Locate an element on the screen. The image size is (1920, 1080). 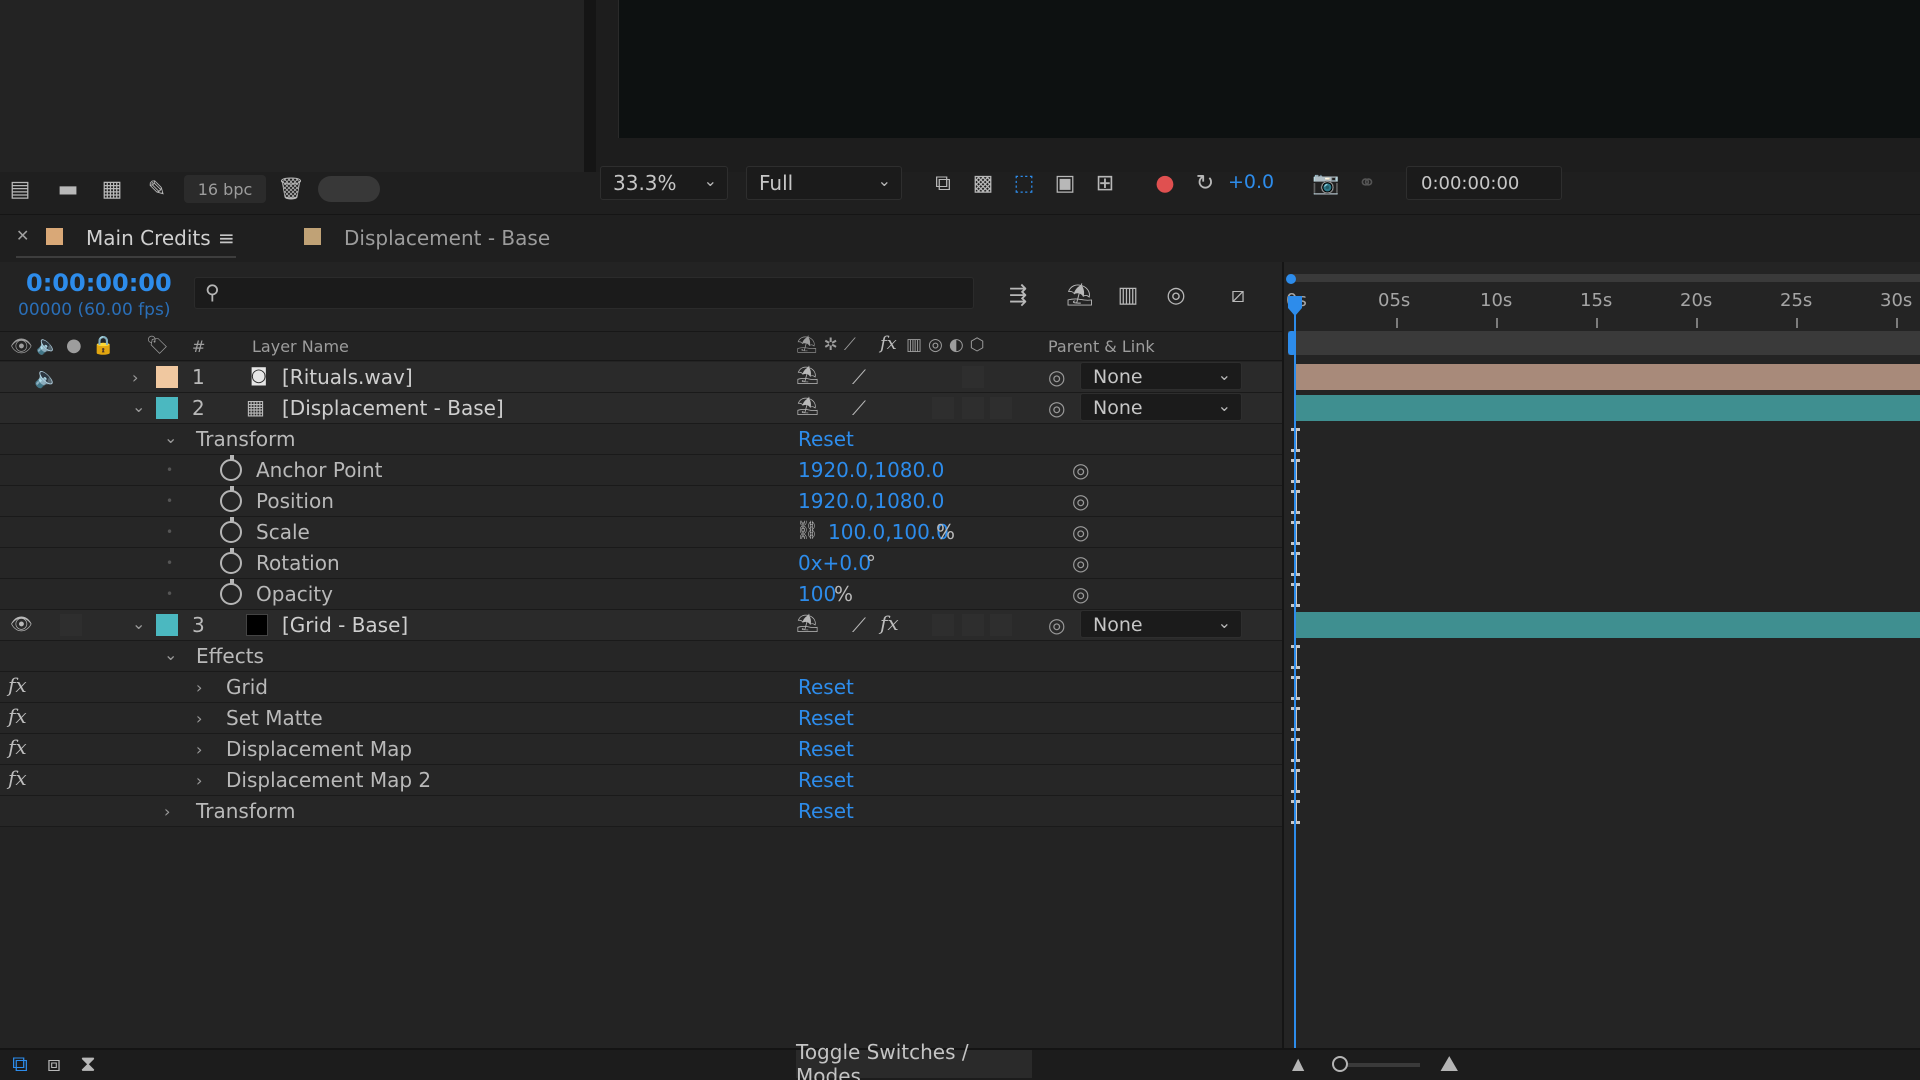
transparency-grid-icon: ▩ is located at coordinates (983, 183).